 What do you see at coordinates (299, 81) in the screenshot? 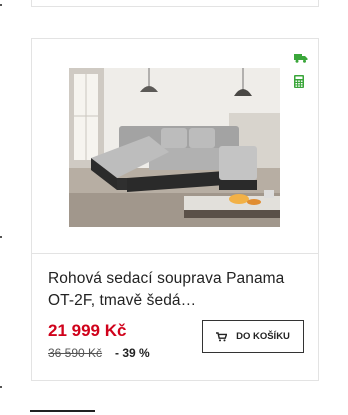
I see `calculator-icon` at bounding box center [299, 81].